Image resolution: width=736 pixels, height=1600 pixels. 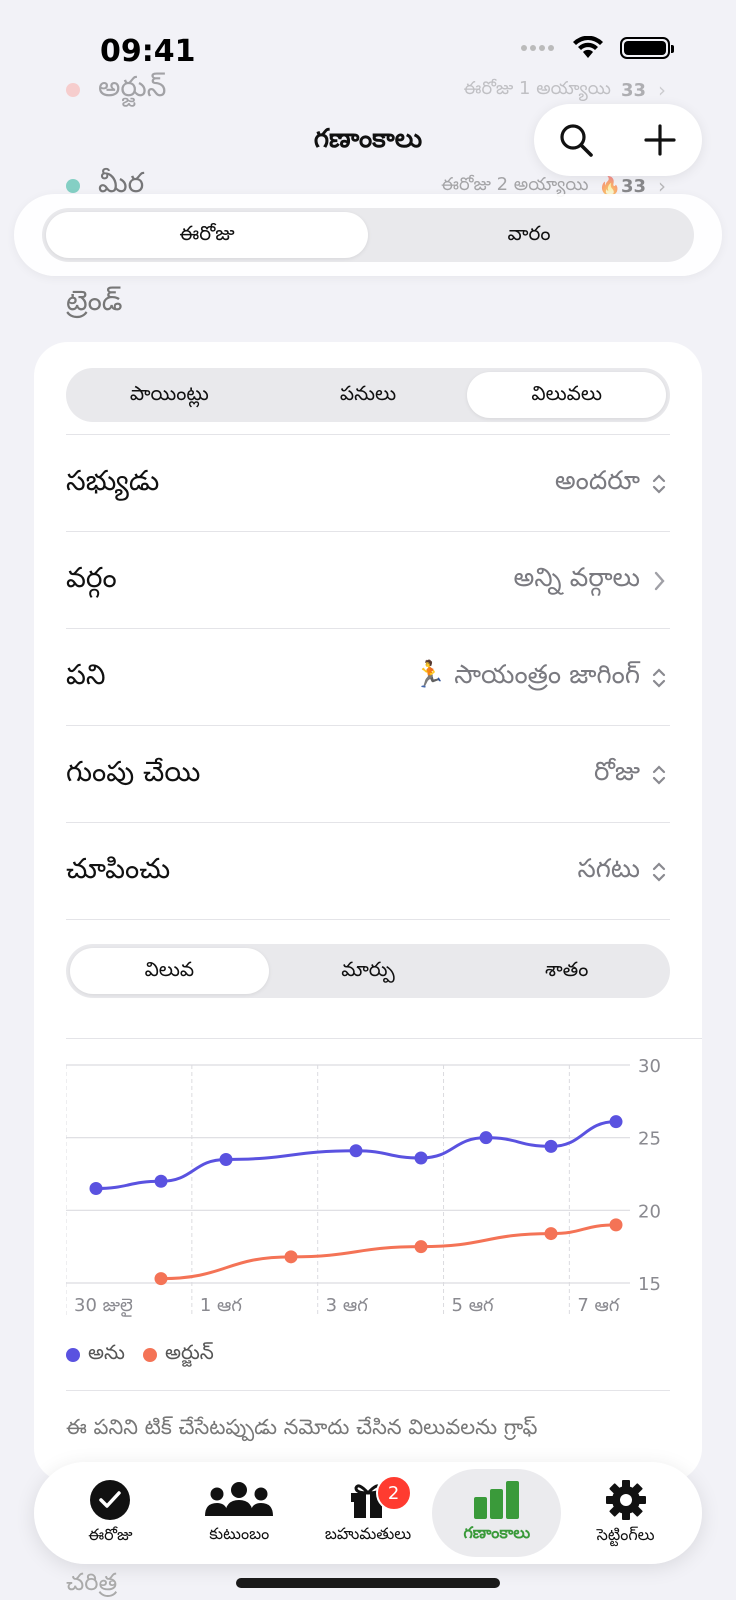 I want to click on x-tick-label: 1 ఆగ, so click(x=221, y=1305).